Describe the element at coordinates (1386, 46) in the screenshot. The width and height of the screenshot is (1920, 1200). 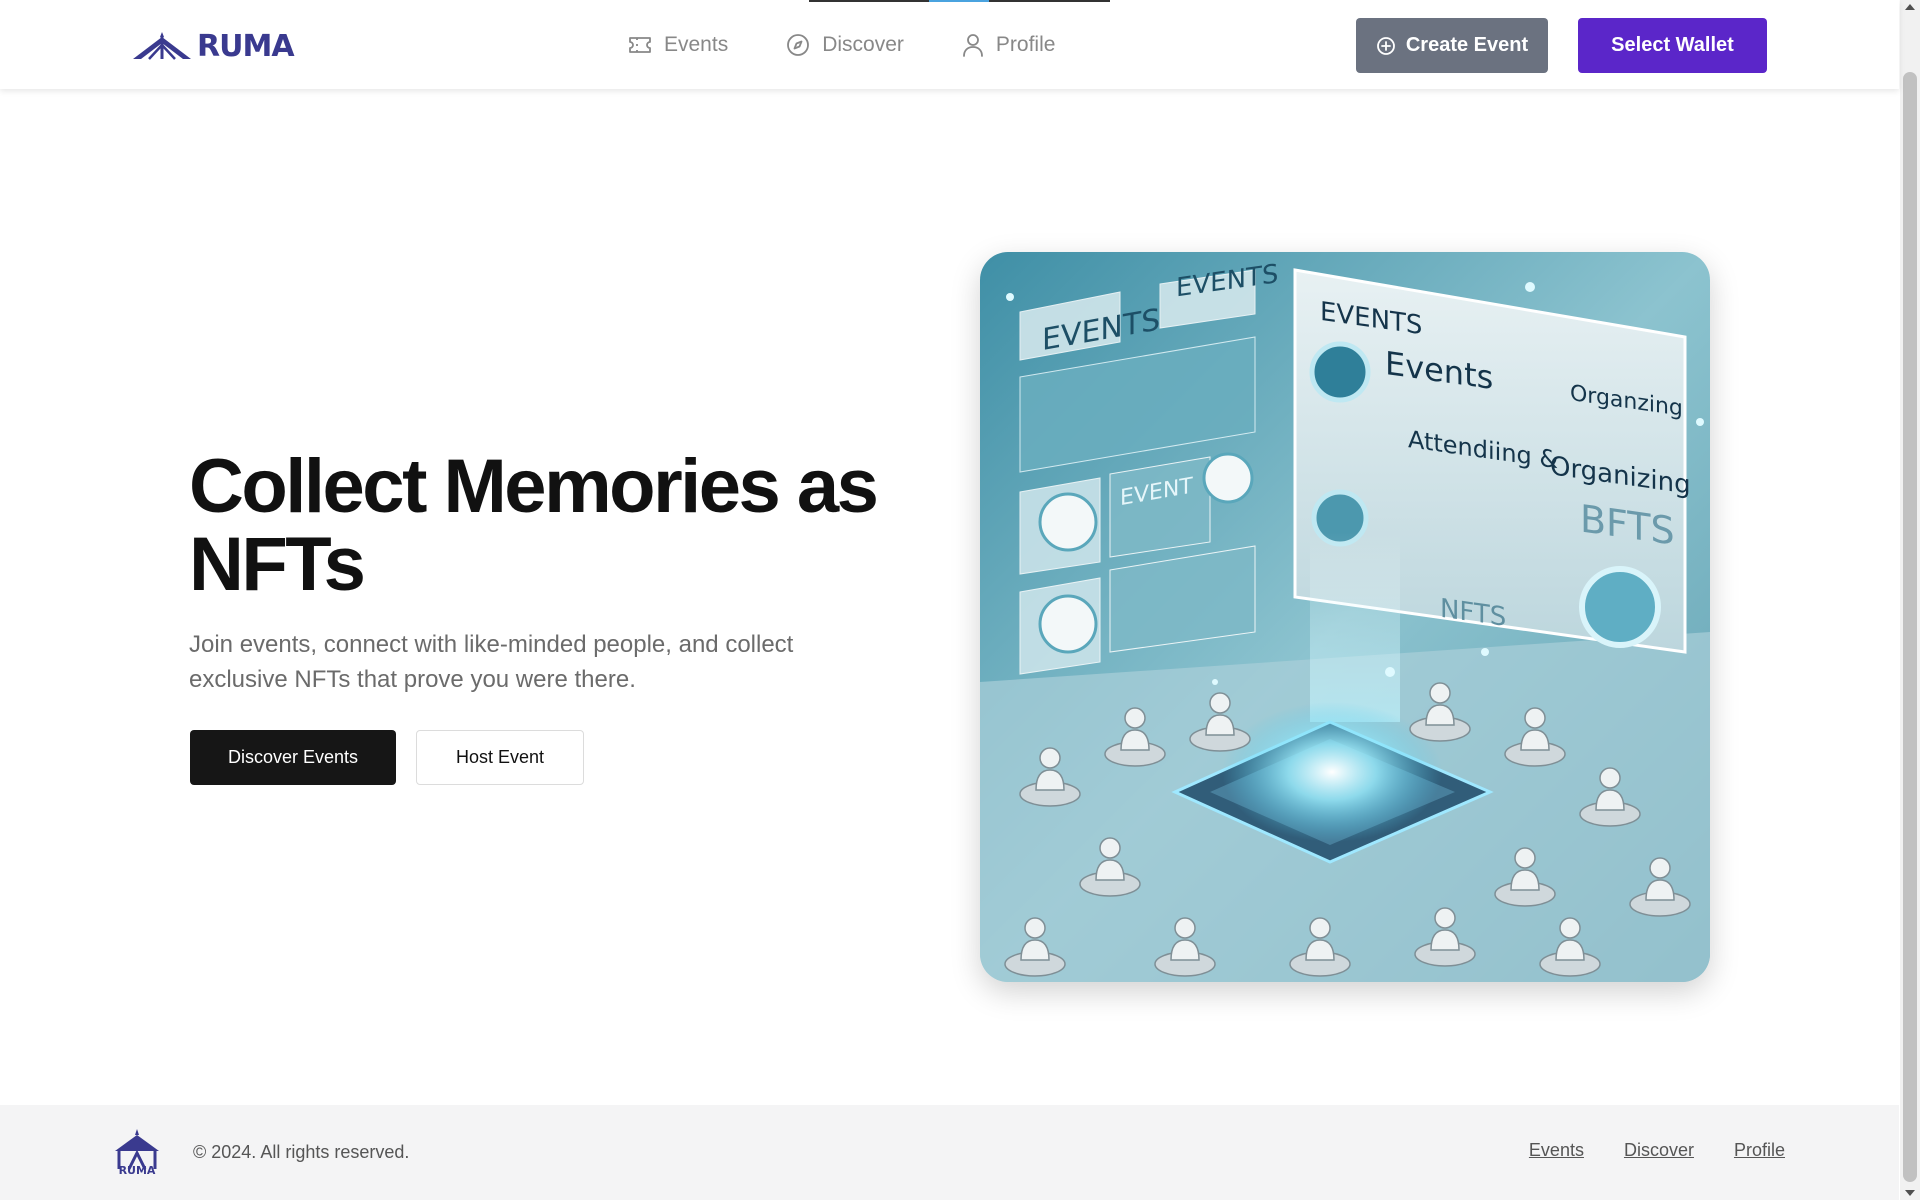
I see `plus-circle-icon` at that location.